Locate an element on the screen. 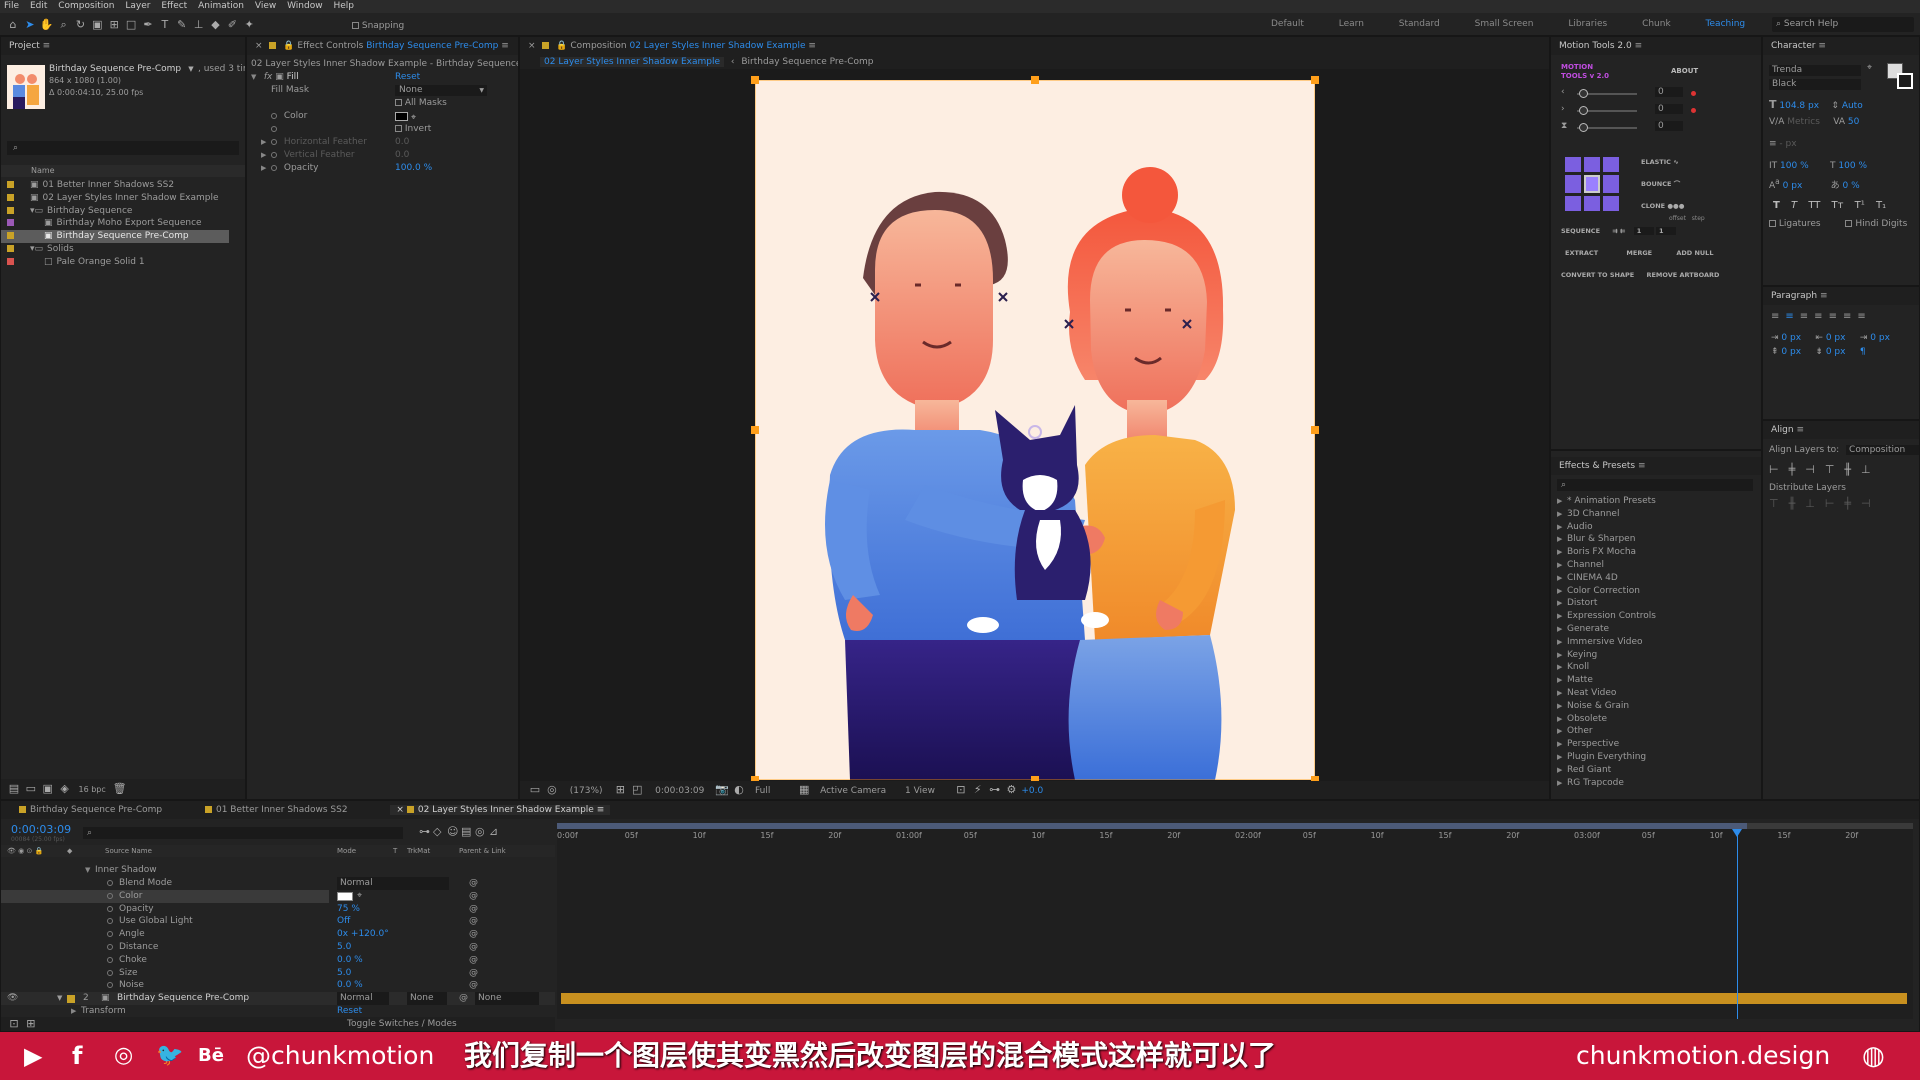 This screenshot has width=1920, height=1080. property-value: 75 % is located at coordinates (348, 909).